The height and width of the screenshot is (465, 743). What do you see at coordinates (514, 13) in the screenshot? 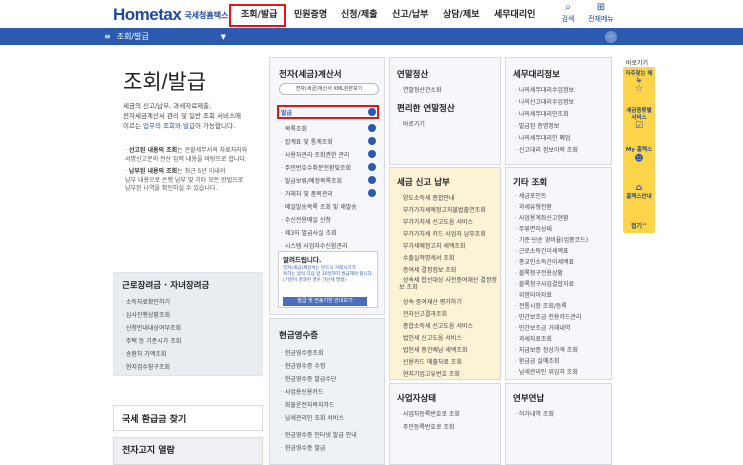
I see `nav-tax-agent: 세무대리인` at bounding box center [514, 13].